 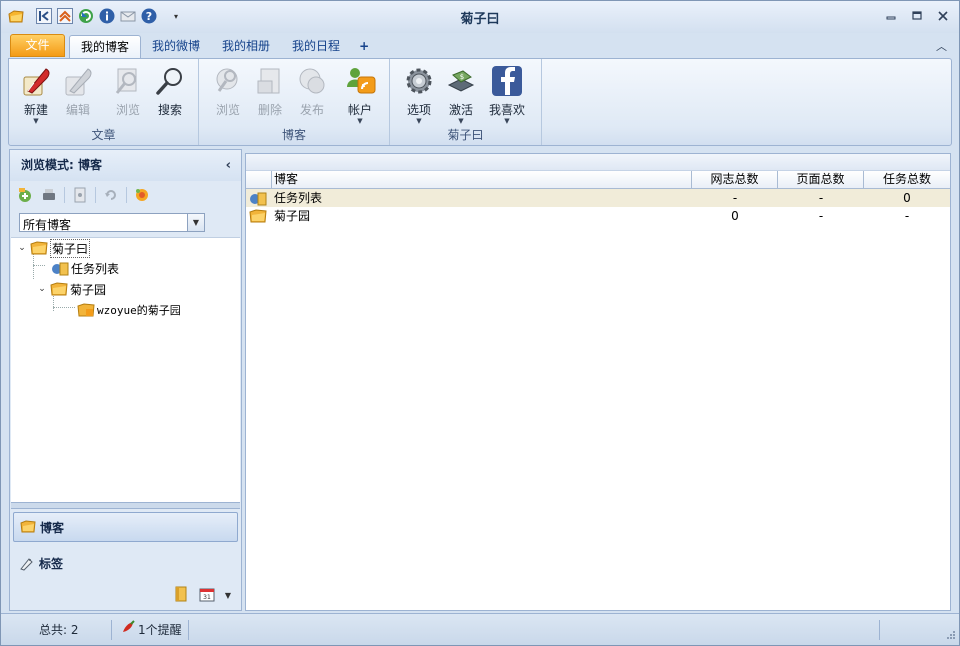 I want to click on ribbon-collapse-icon: ︿, so click(x=941, y=46).